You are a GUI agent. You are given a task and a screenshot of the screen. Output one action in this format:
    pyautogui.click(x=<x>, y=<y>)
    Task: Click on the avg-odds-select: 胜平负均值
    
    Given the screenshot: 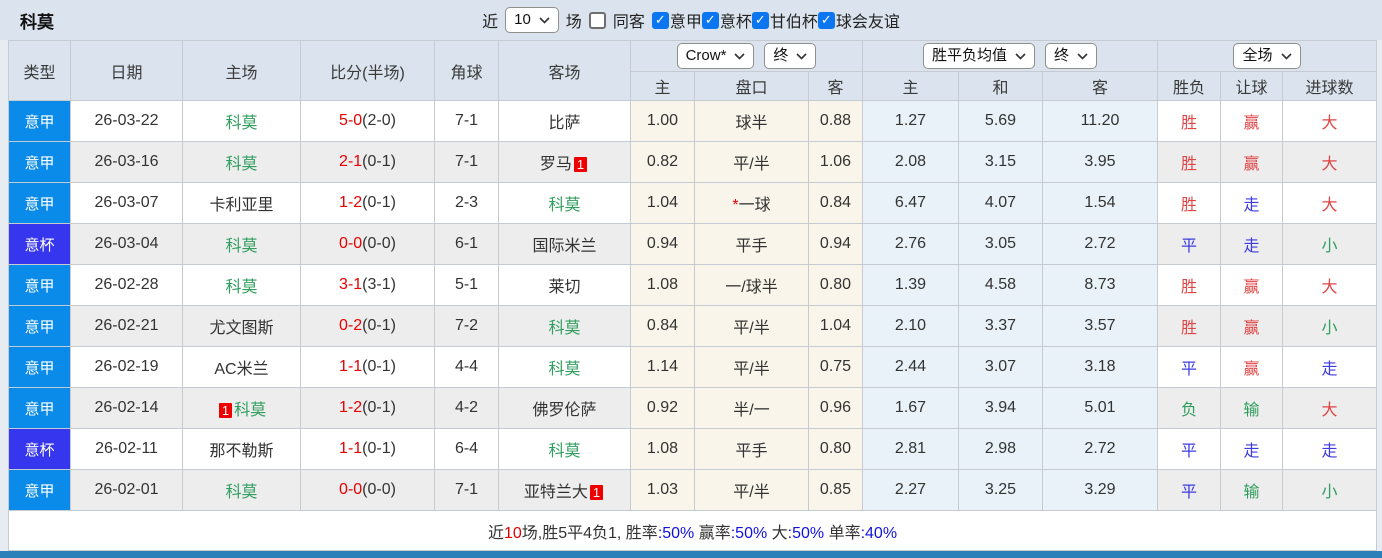 What is the action you would take?
    pyautogui.click(x=978, y=56)
    